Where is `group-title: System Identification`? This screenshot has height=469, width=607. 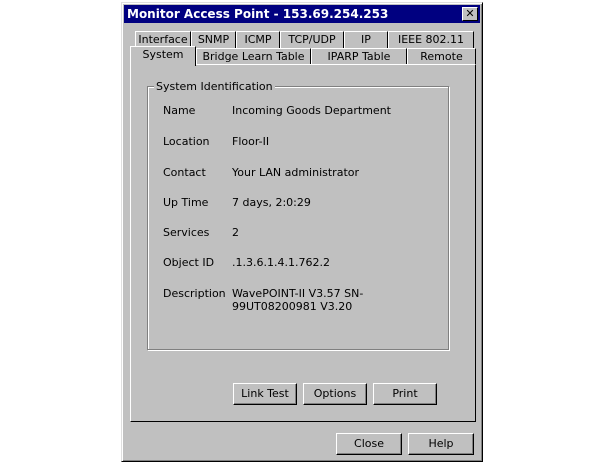 group-title: System Identification is located at coordinates (214, 86).